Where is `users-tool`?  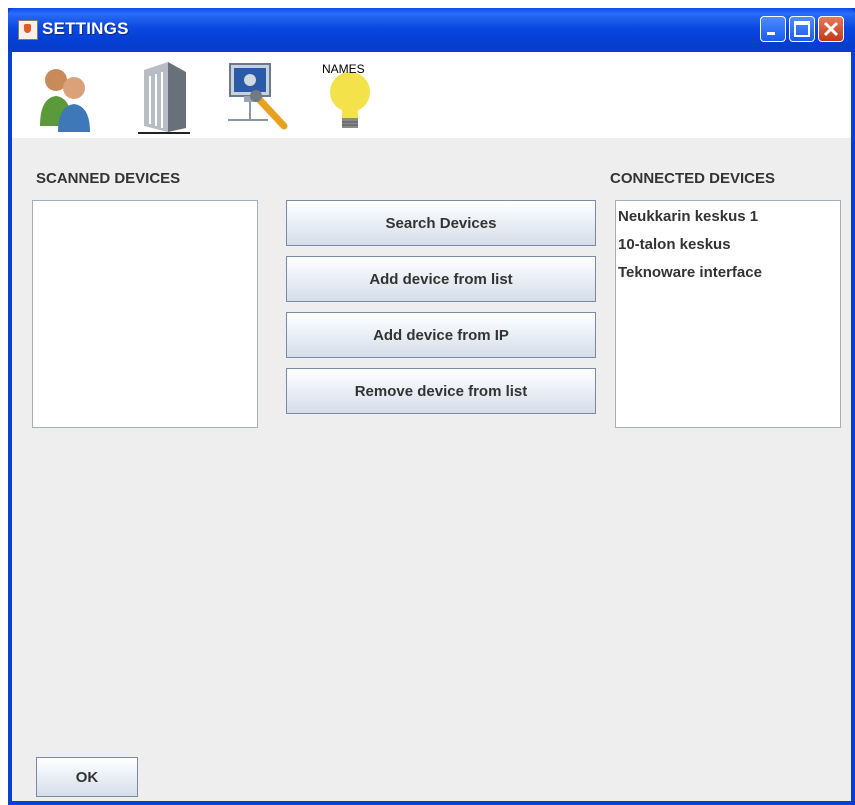
users-tool is located at coordinates (66, 95).